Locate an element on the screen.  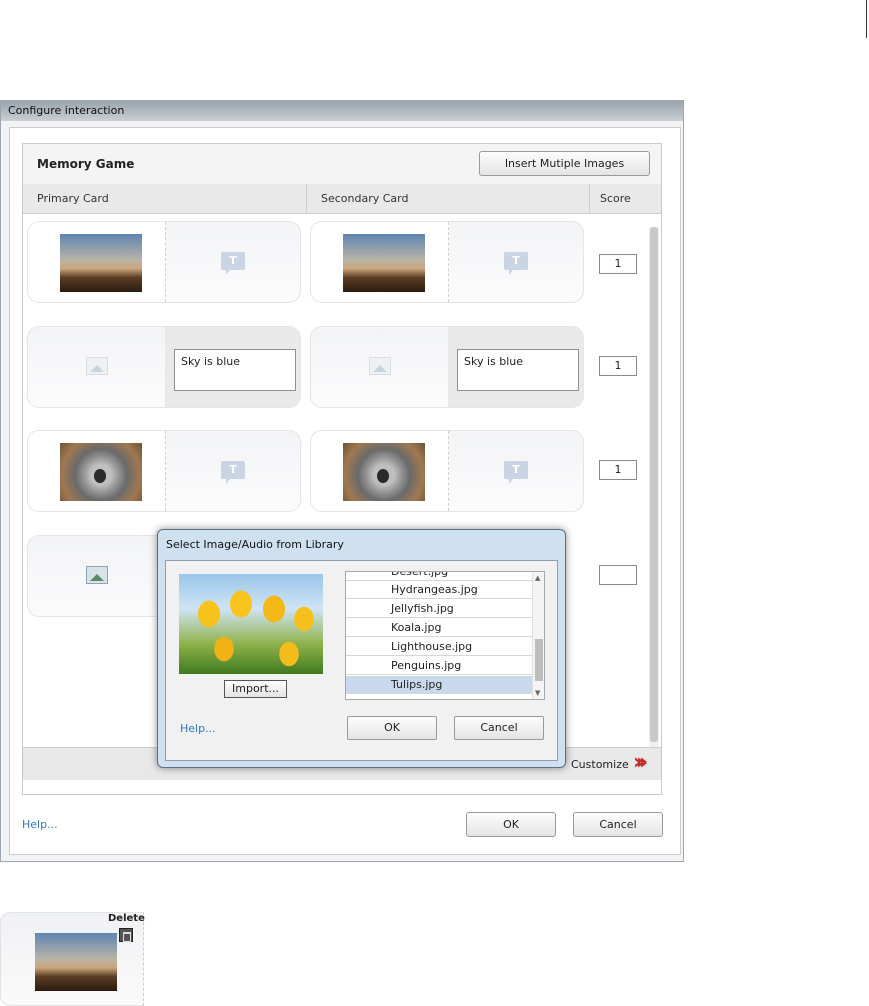
column-header-secondary: Secondary Card is located at coordinates (448, 199).